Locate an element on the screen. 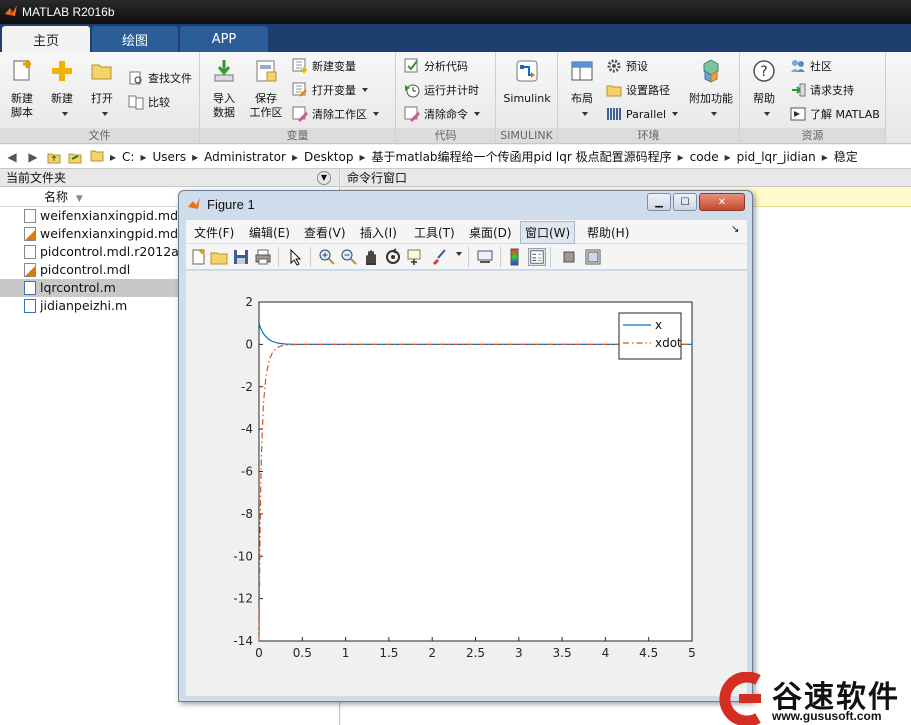 The width and height of the screenshot is (911, 725). learn-matlab-button: 了解 MATLAB is located at coordinates (835, 114).